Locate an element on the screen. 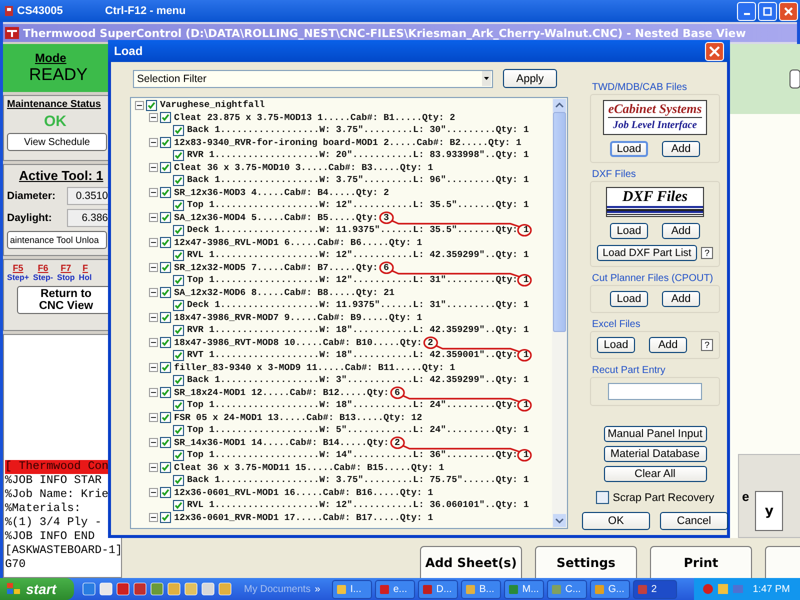  ok-button: OK is located at coordinates (616, 521).